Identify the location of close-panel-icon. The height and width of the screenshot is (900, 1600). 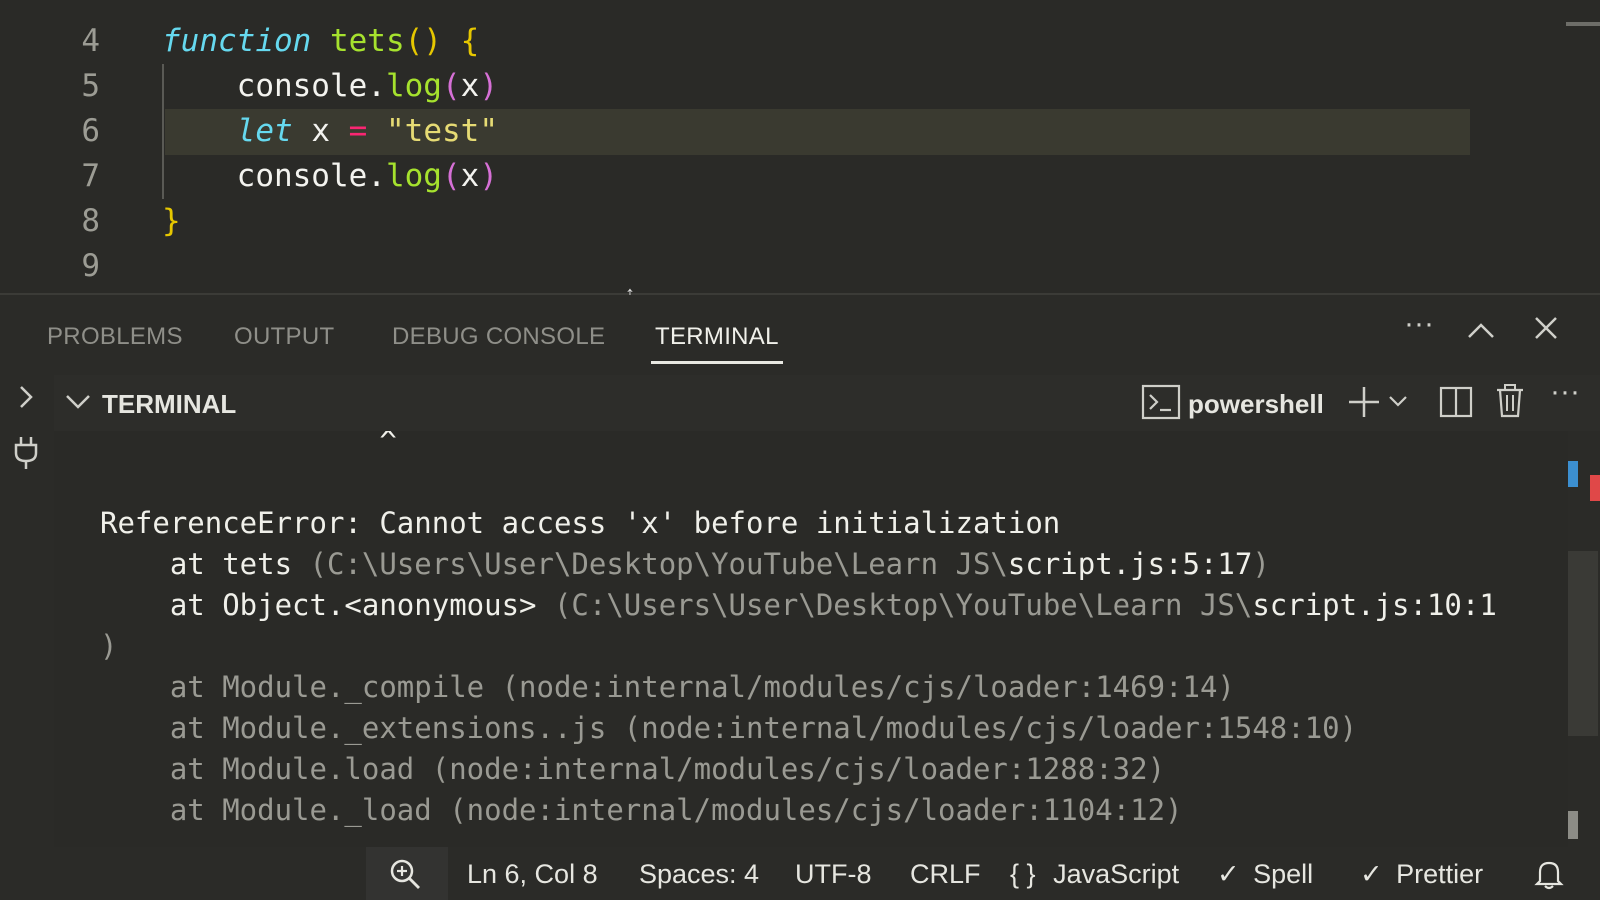
(1546, 332).